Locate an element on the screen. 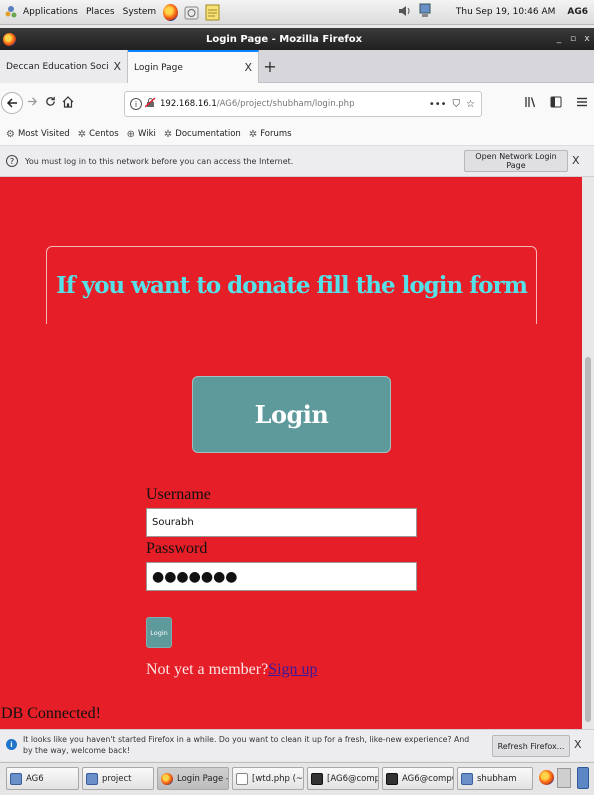 This screenshot has width=594, height=795. insecure-connection-icon is located at coordinates (150, 104).